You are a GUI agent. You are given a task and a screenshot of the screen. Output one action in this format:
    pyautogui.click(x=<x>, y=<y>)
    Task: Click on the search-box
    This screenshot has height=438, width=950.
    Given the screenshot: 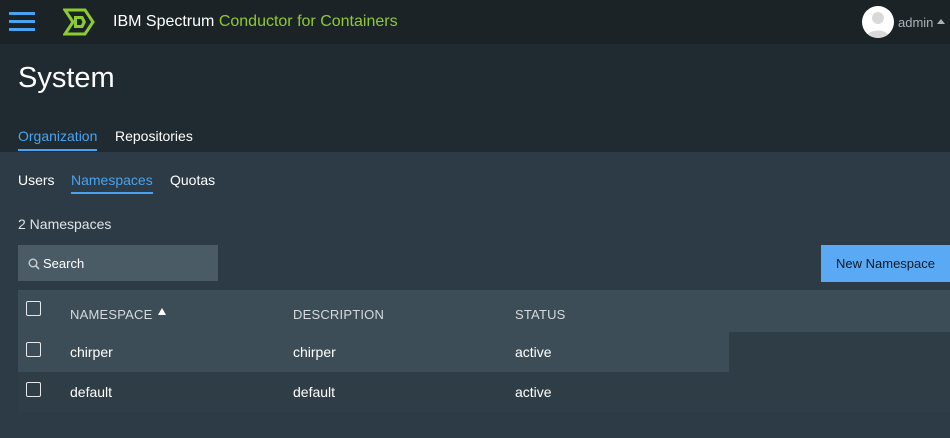 What is the action you would take?
    pyautogui.click(x=118, y=263)
    